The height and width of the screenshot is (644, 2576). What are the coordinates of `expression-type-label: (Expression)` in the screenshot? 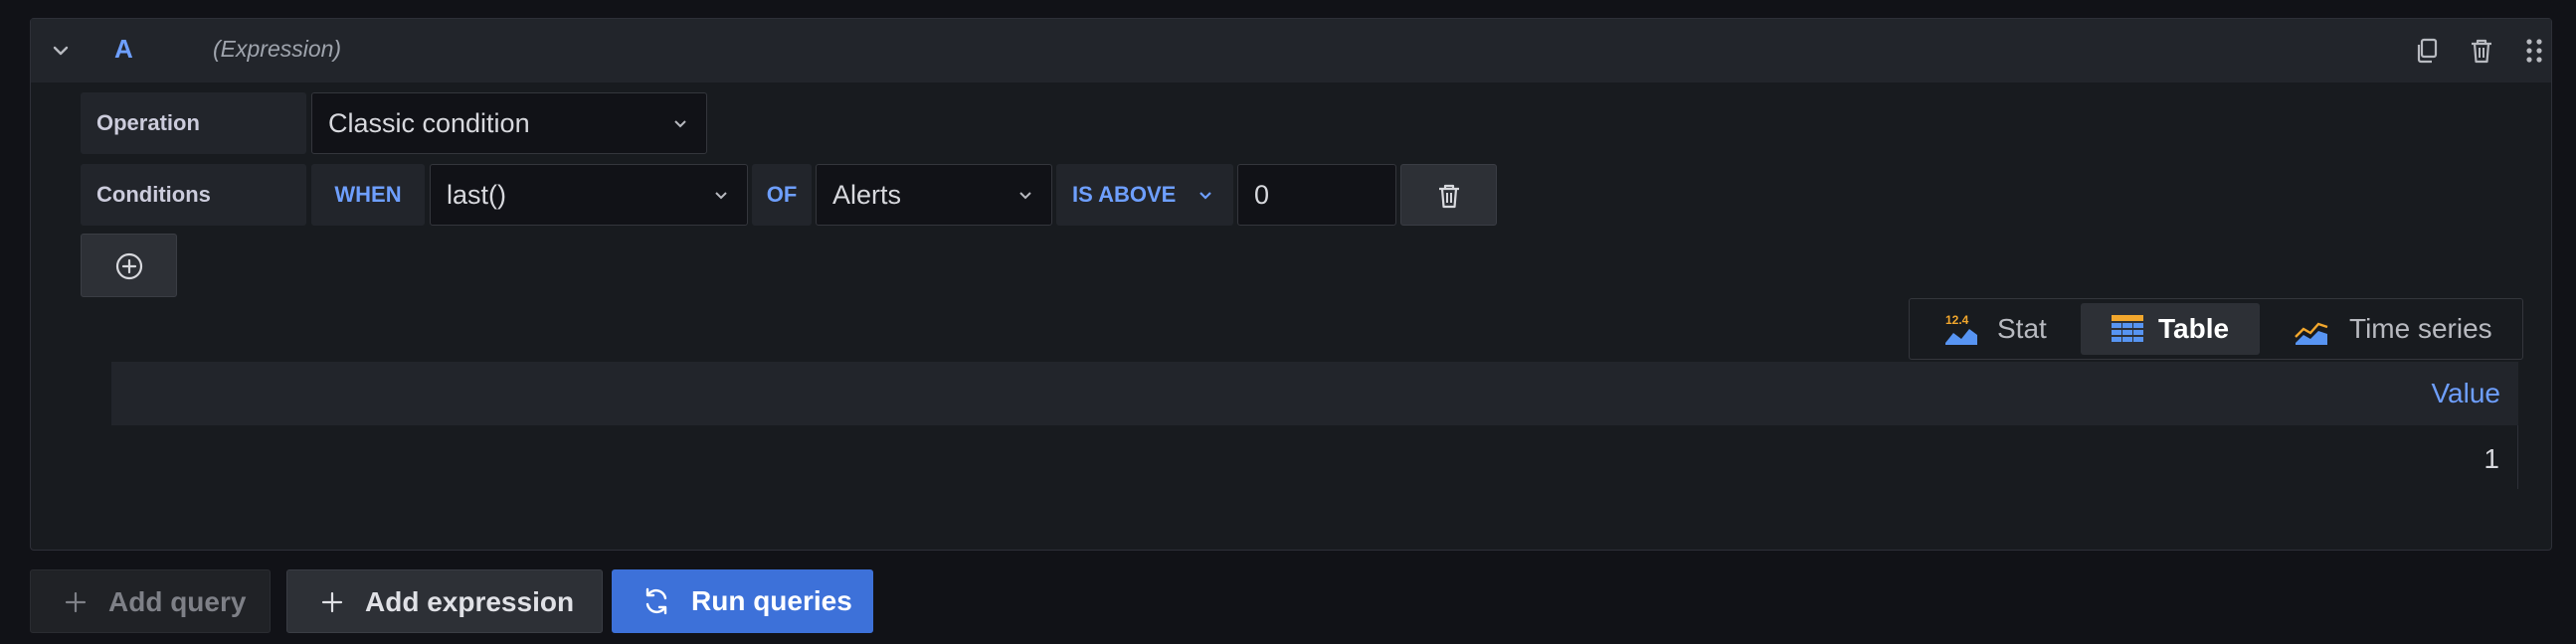 It's located at (277, 49).